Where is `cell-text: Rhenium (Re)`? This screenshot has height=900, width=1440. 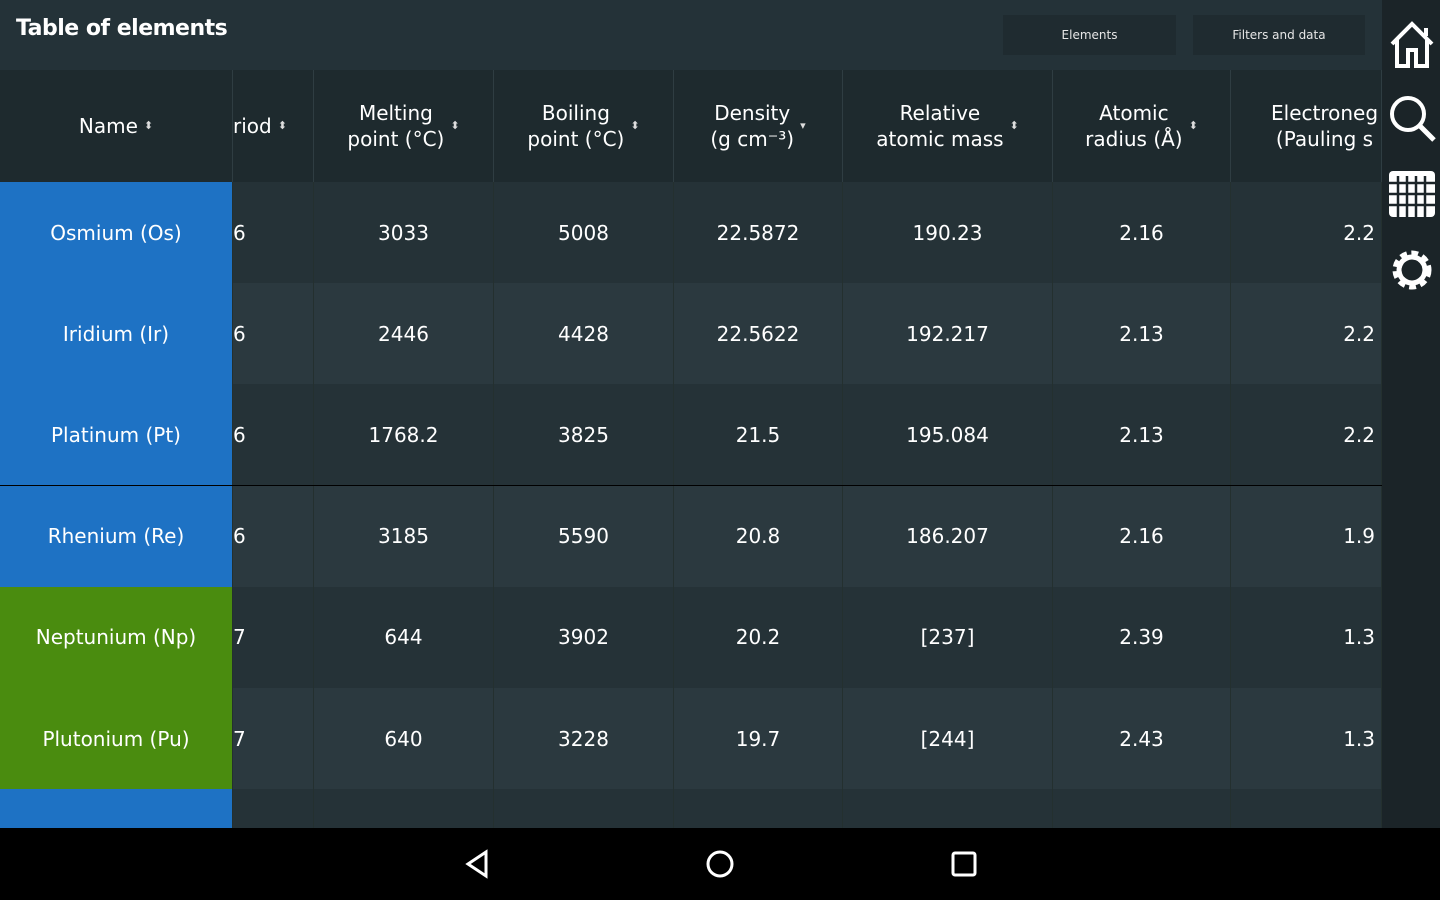 cell-text: Rhenium (Re) is located at coordinates (116, 536).